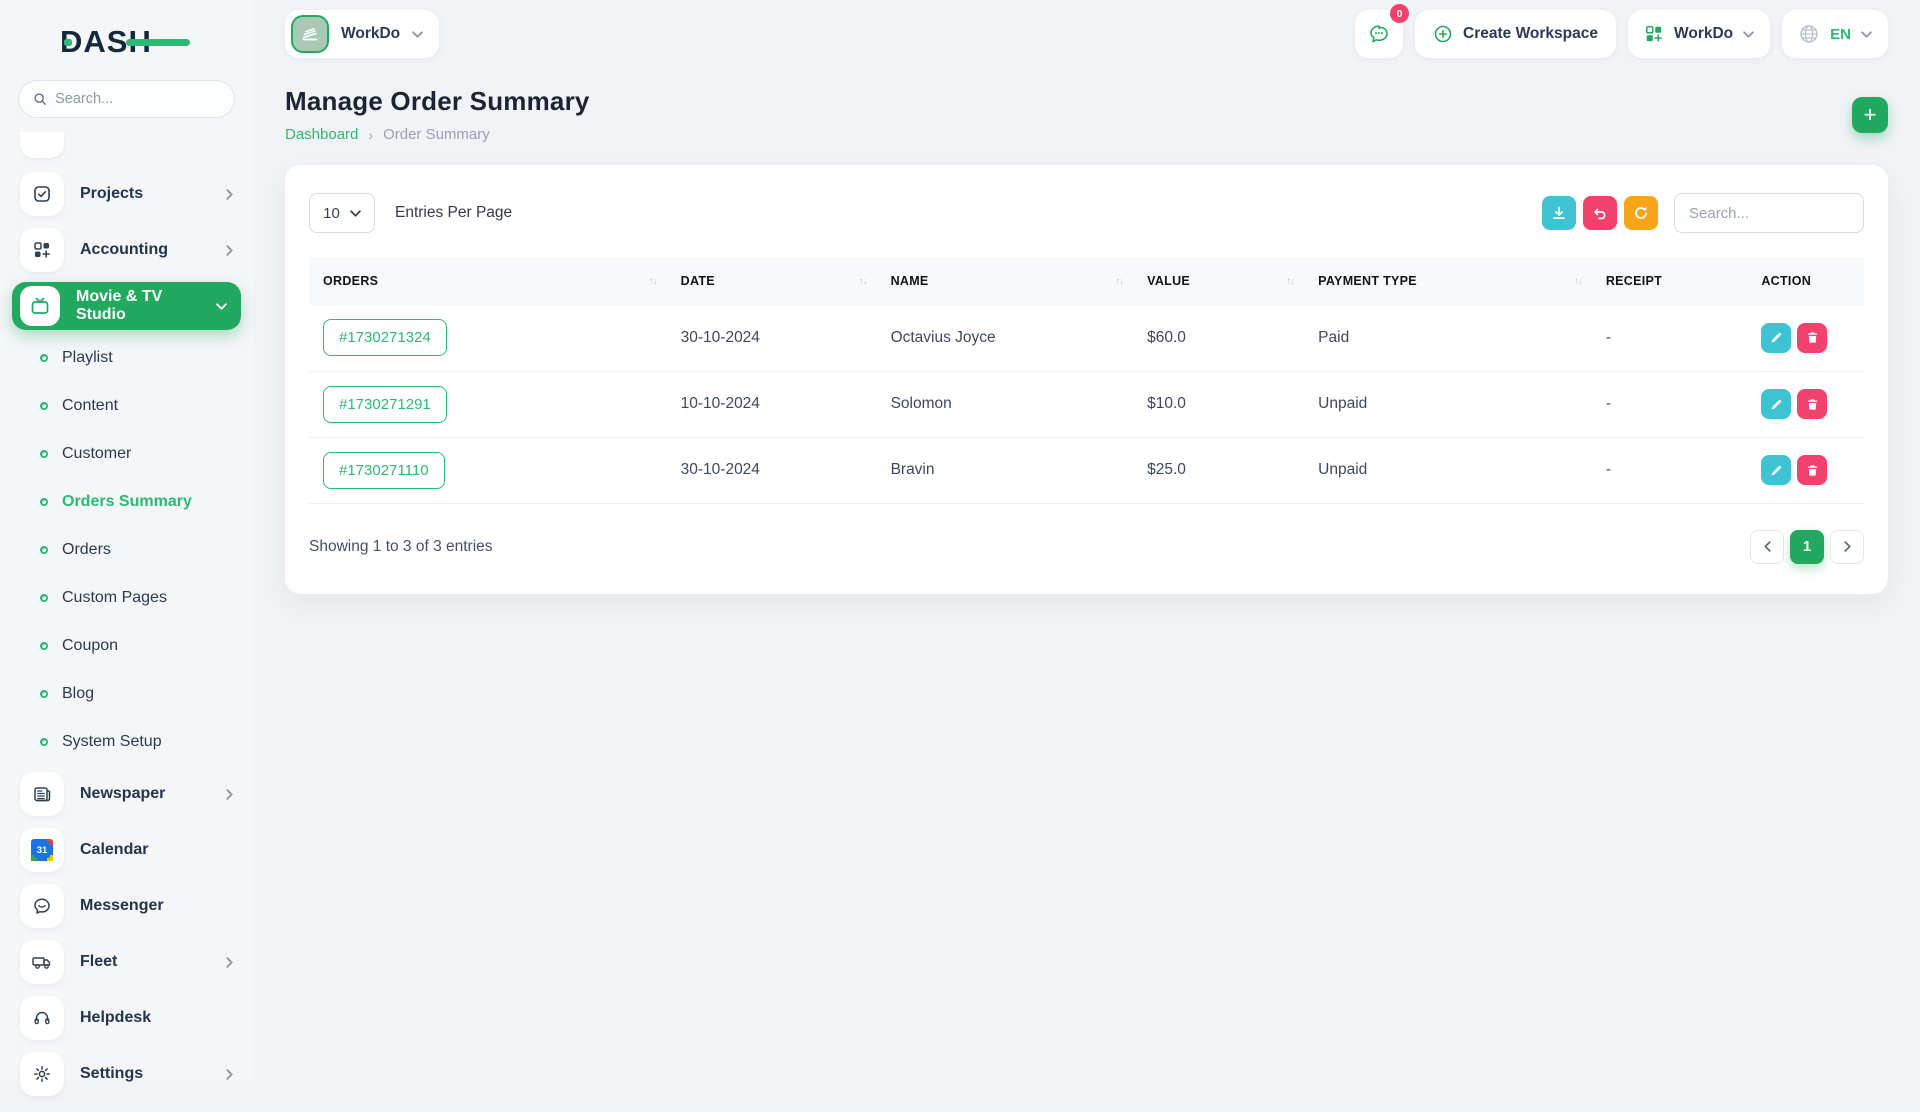 The image size is (1920, 1112). Describe the element at coordinates (1699, 34) in the screenshot. I see `app-switcher-button: WorkDo` at that location.